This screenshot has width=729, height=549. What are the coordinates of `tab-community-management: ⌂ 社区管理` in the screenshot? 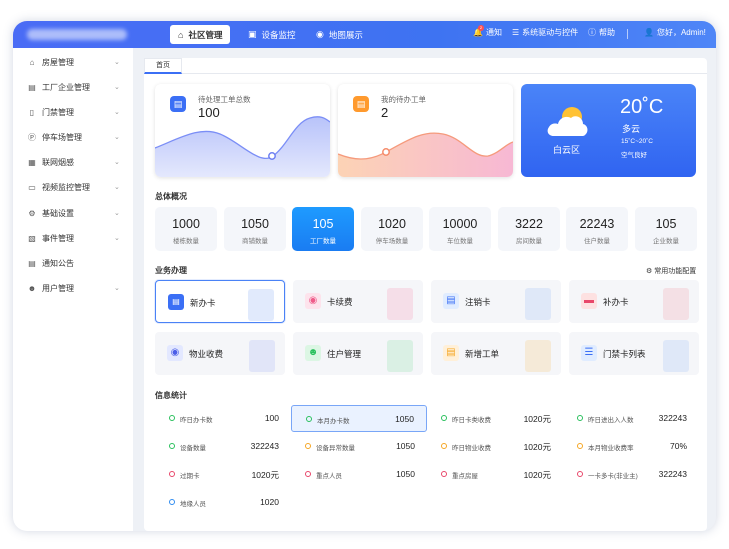 It's located at (200, 34).